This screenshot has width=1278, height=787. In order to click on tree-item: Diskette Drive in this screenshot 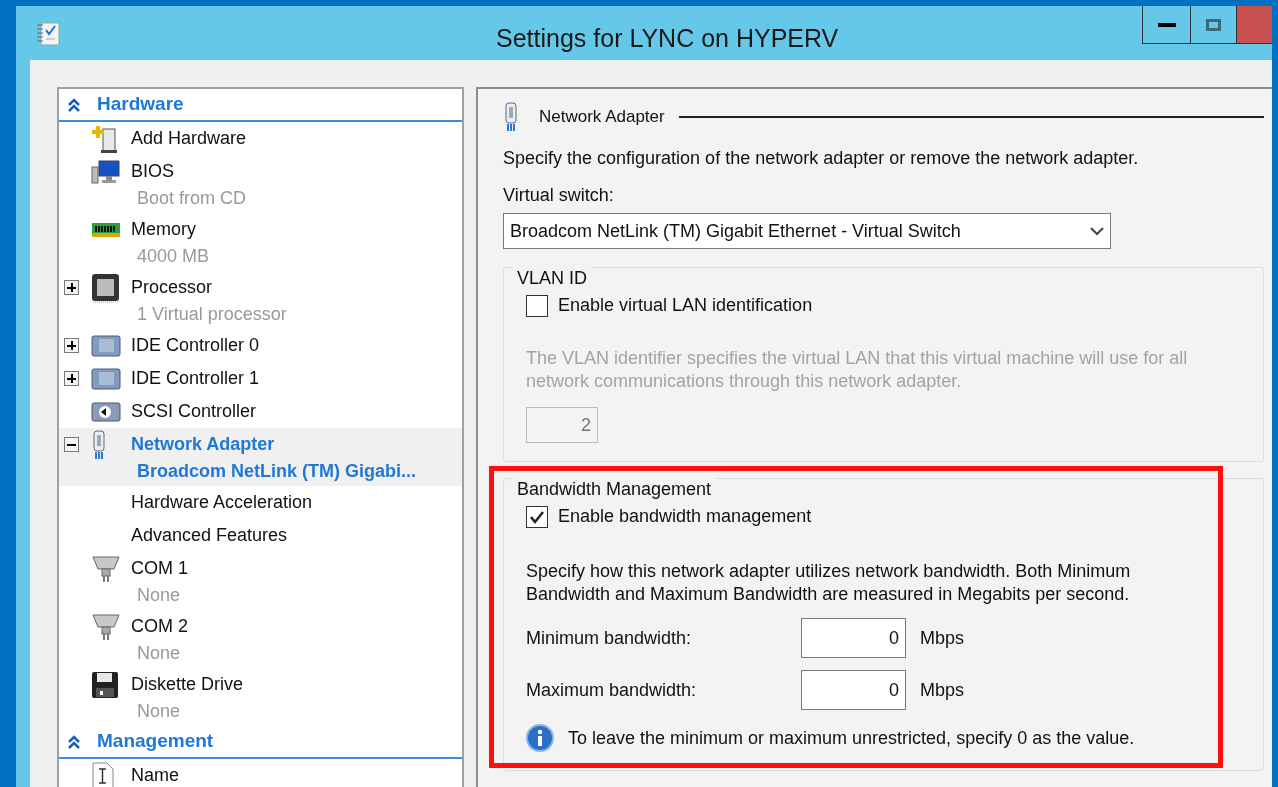, I will do `click(187, 684)`.